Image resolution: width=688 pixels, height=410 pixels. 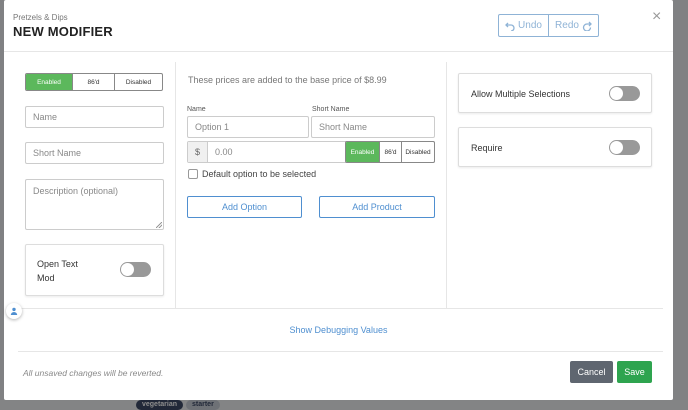 What do you see at coordinates (40, 17) in the screenshot?
I see `modal-subtitle: Pretzels & Dips` at bounding box center [40, 17].